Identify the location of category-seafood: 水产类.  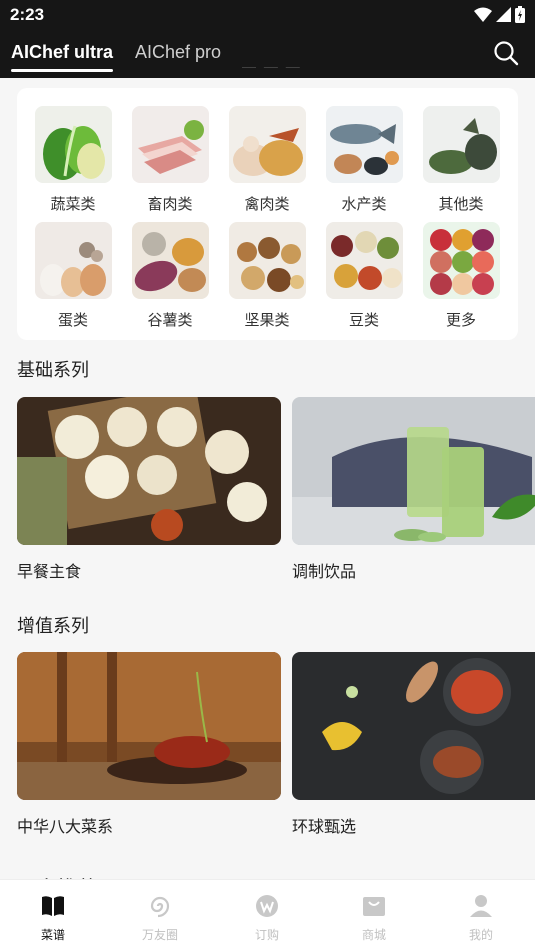
(364, 160).